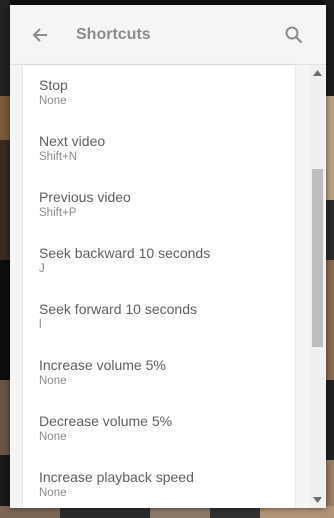  What do you see at coordinates (317, 73) in the screenshot?
I see `scroll-up-arrow-icon` at bounding box center [317, 73].